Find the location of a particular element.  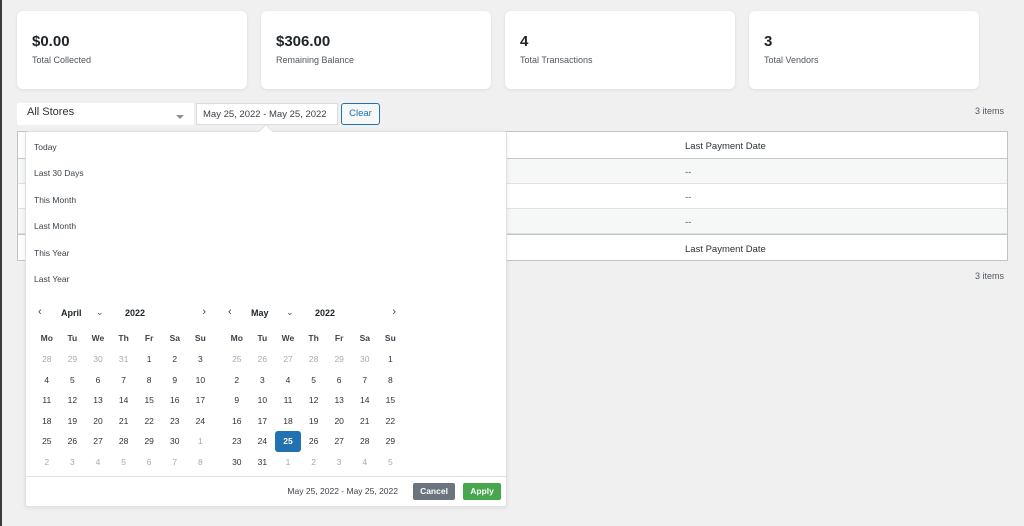

column-footer-last-payment-date: Last Payment Date is located at coordinates (725, 249).